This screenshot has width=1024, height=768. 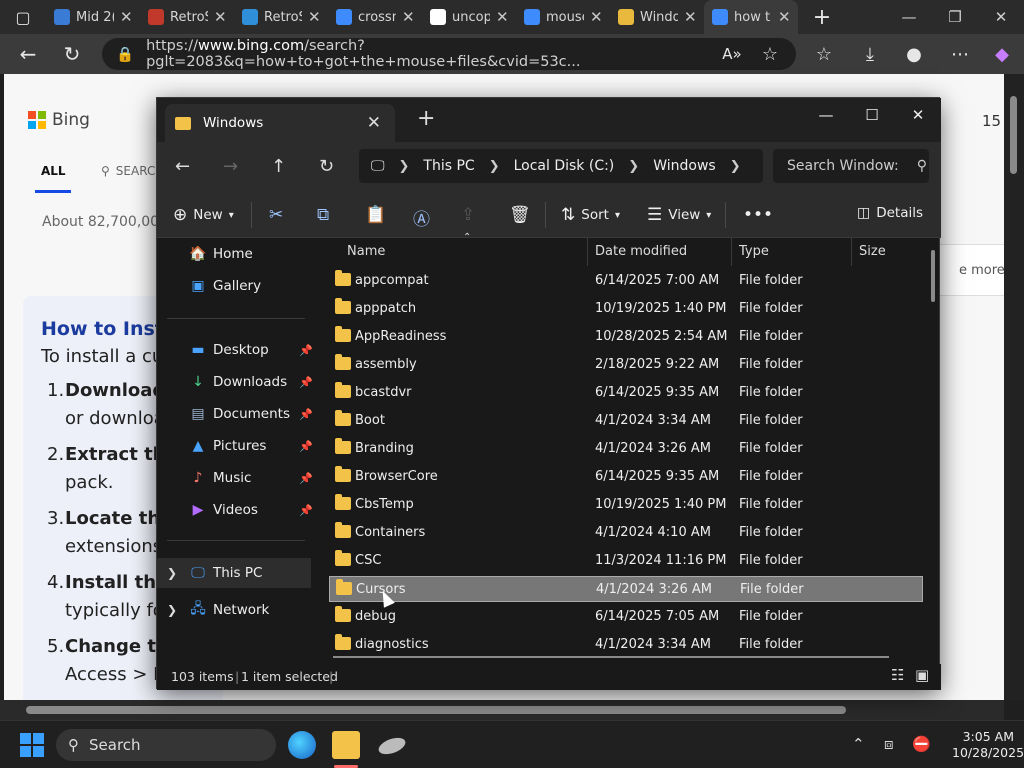 What do you see at coordinates (872, 251) in the screenshot?
I see `column-size: Size` at bounding box center [872, 251].